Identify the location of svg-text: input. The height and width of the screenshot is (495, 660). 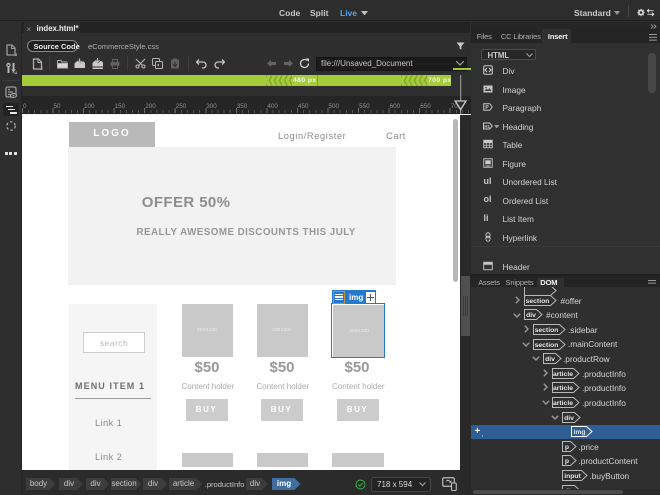
(572, 476).